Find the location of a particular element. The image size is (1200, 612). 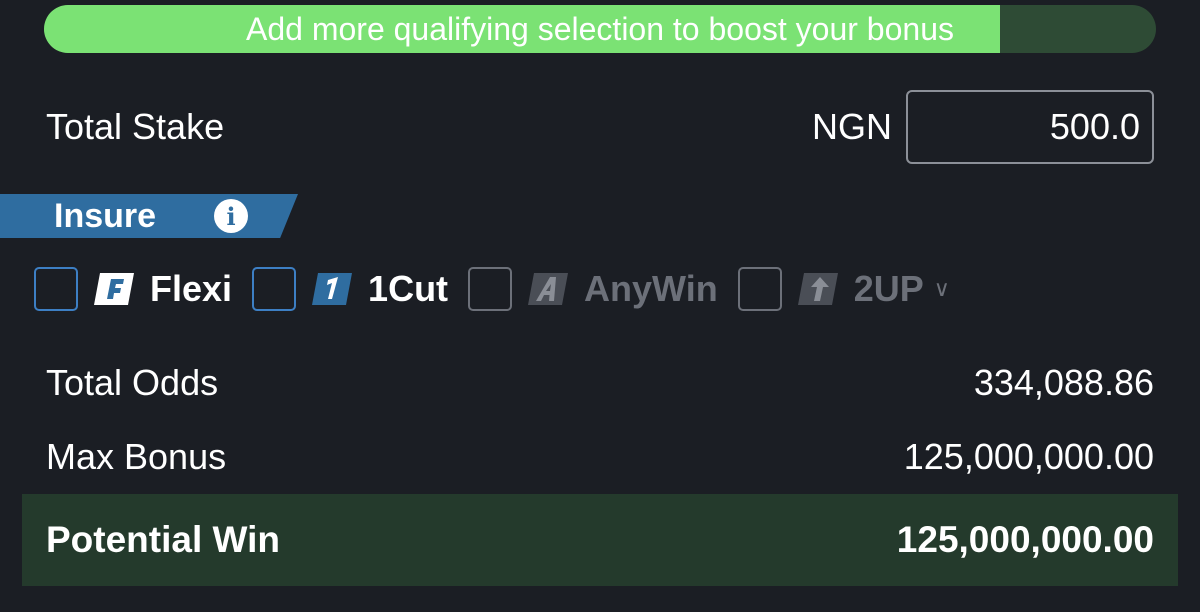

max-bonus-value: 125,000,000.00 is located at coordinates (1028, 456).